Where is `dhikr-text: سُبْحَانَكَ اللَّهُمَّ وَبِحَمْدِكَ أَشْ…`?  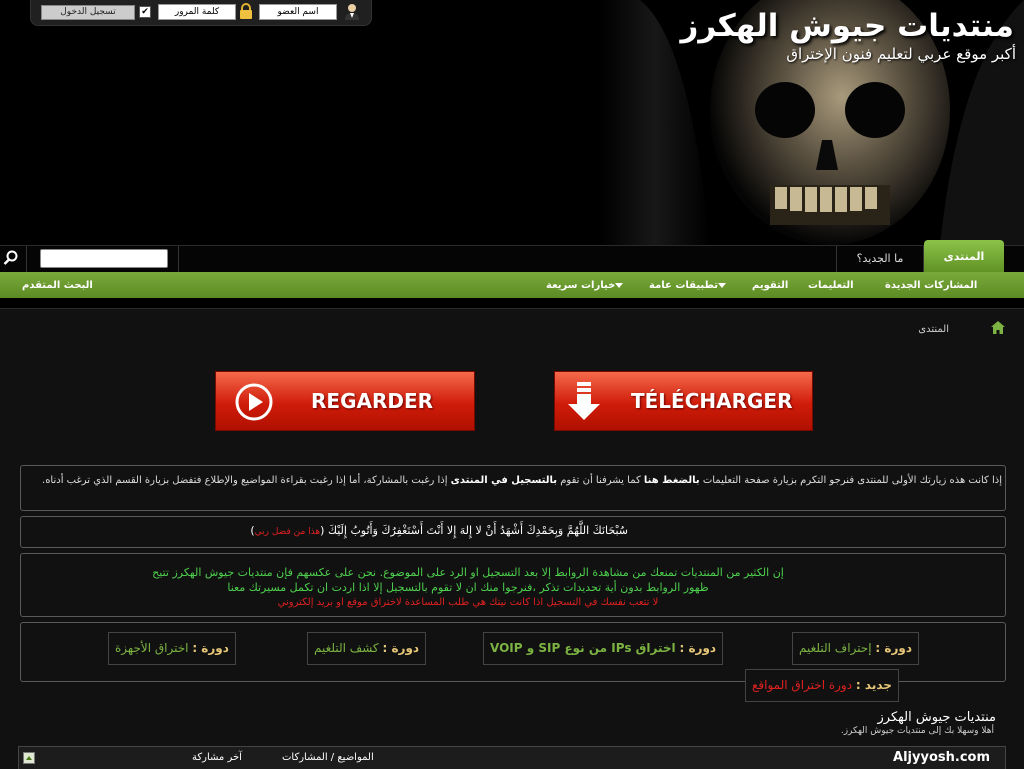 dhikr-text: سُبْحَانَكَ اللَّهُمَّ وَبِحَمْدِكَ أَشْ… is located at coordinates (439, 530).